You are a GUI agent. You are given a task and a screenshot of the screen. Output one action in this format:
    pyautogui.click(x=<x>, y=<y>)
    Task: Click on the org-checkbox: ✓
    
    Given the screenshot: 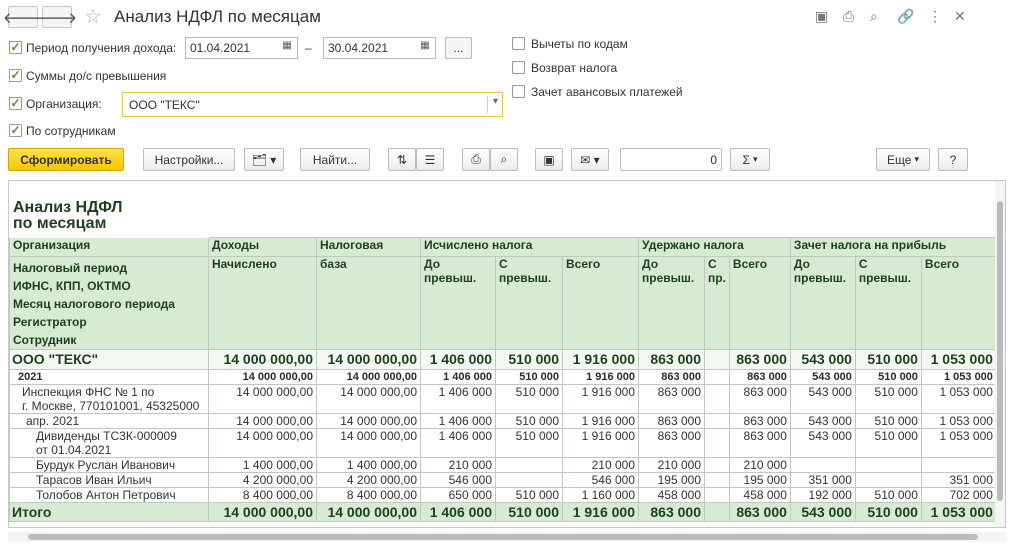 What is the action you would take?
    pyautogui.click(x=15, y=103)
    